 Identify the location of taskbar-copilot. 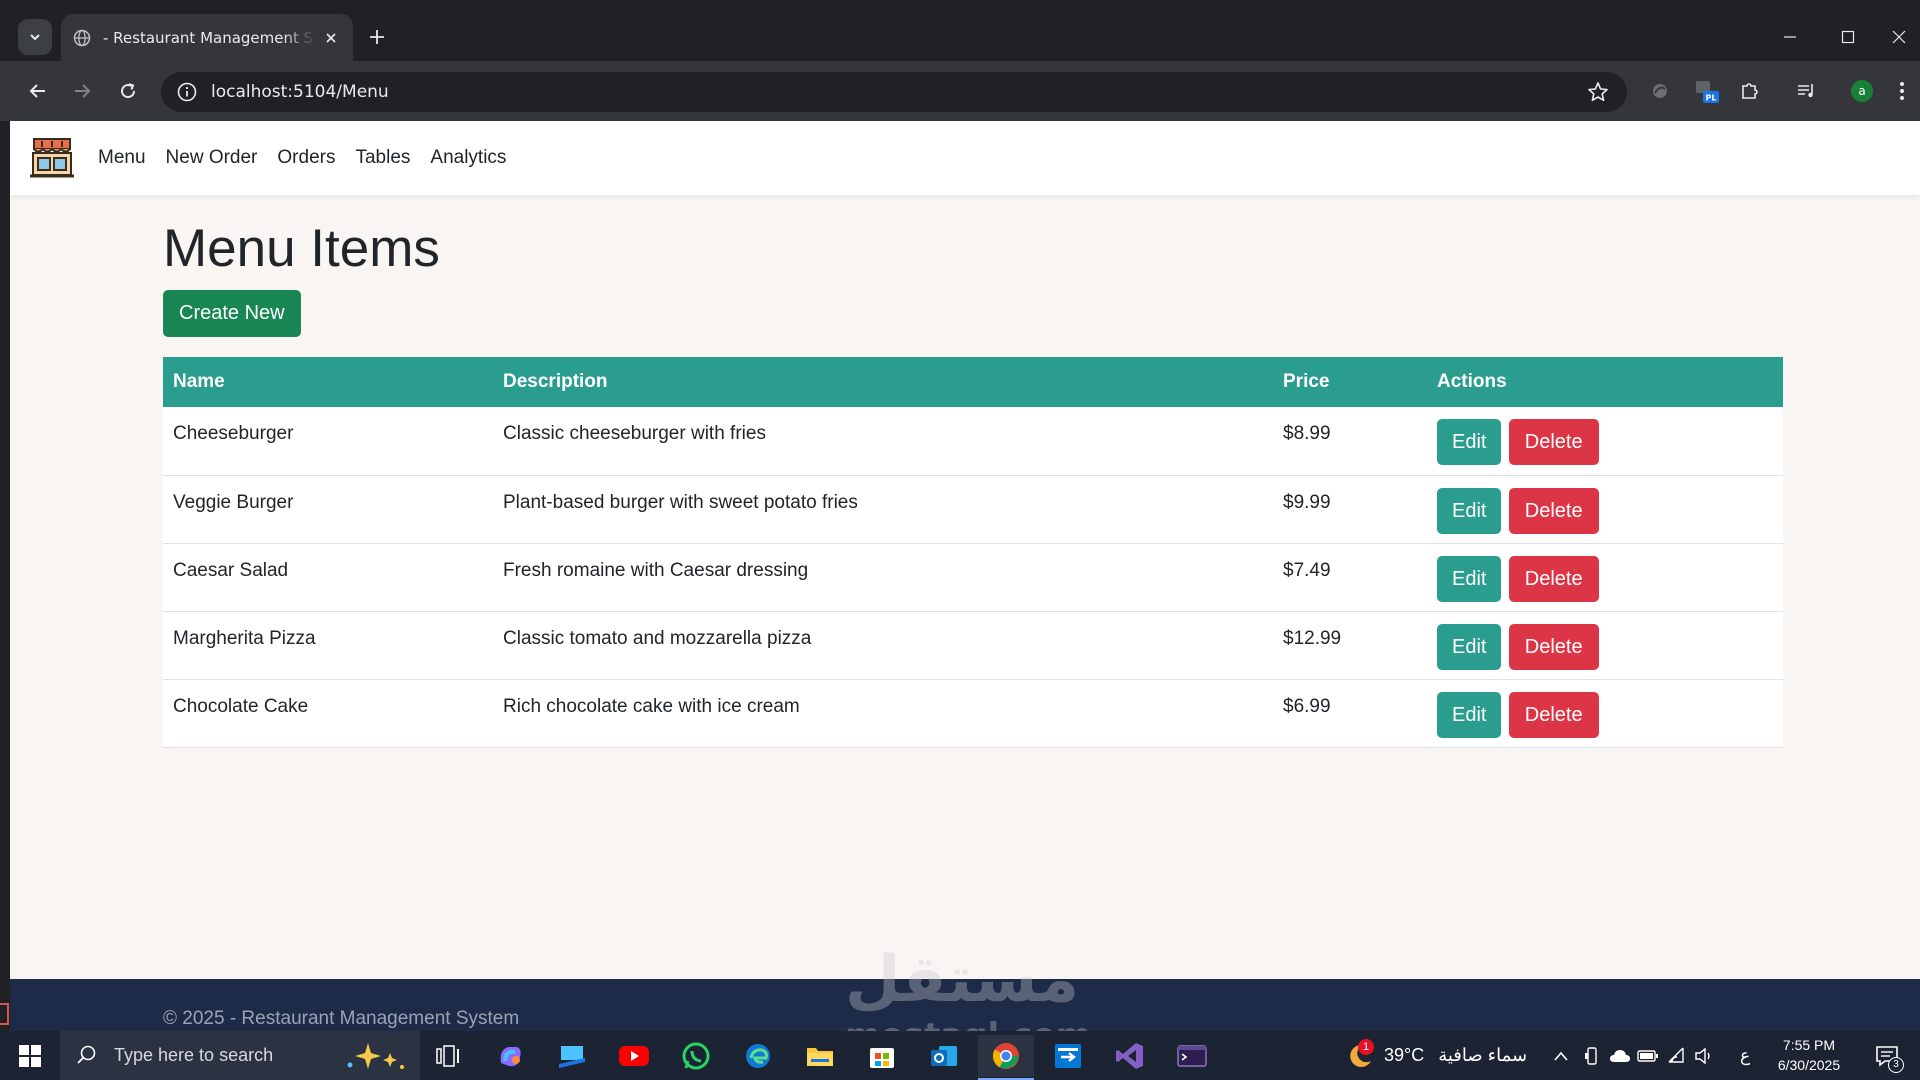
(510, 1056).